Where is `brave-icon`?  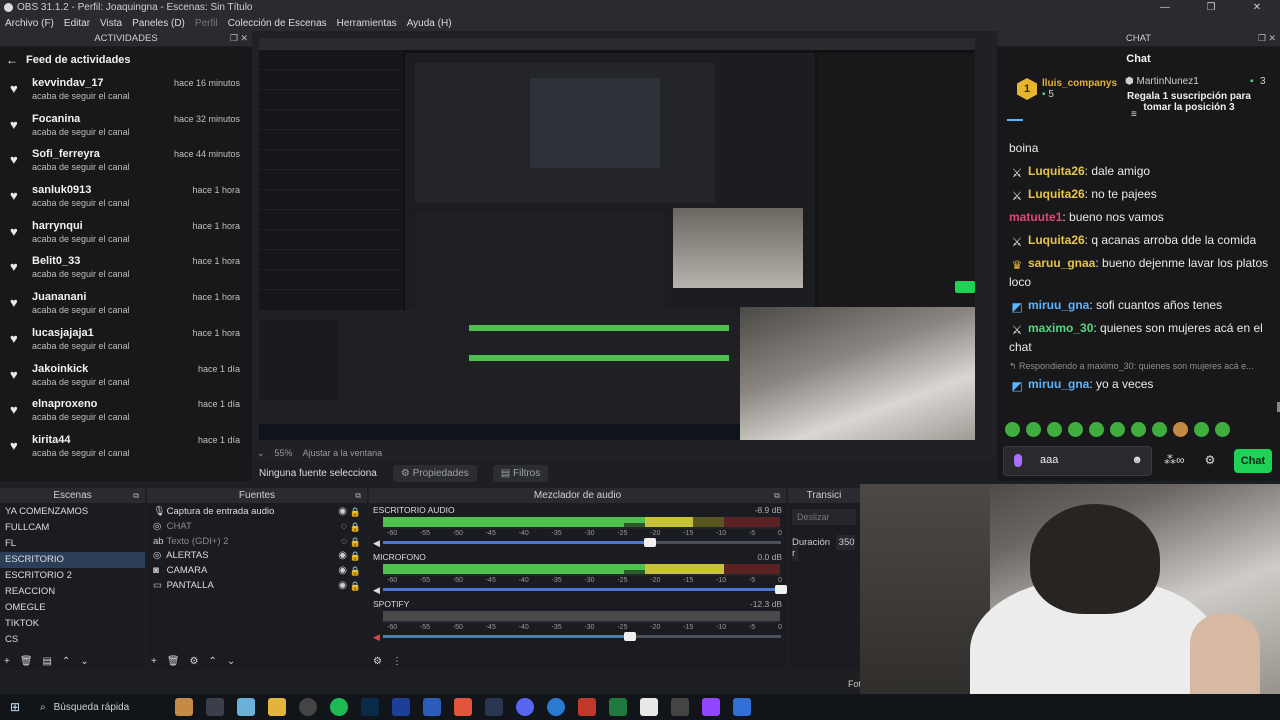
brave-icon is located at coordinates (463, 707).